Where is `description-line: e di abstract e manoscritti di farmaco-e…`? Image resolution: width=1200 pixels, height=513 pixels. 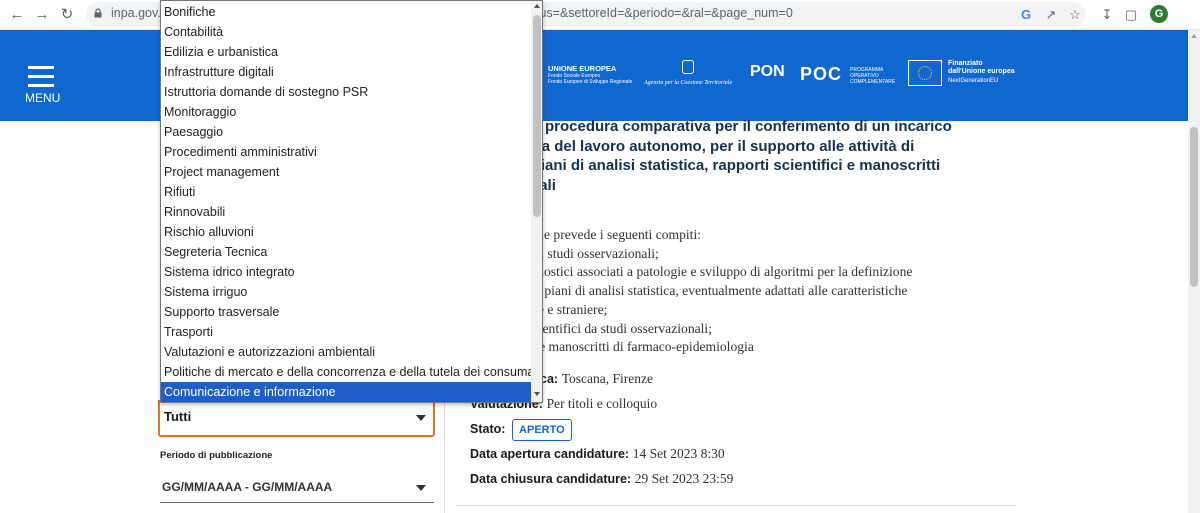
description-line: e di abstract e manoscritti di farmaco-e… is located at coordinates (612, 347).